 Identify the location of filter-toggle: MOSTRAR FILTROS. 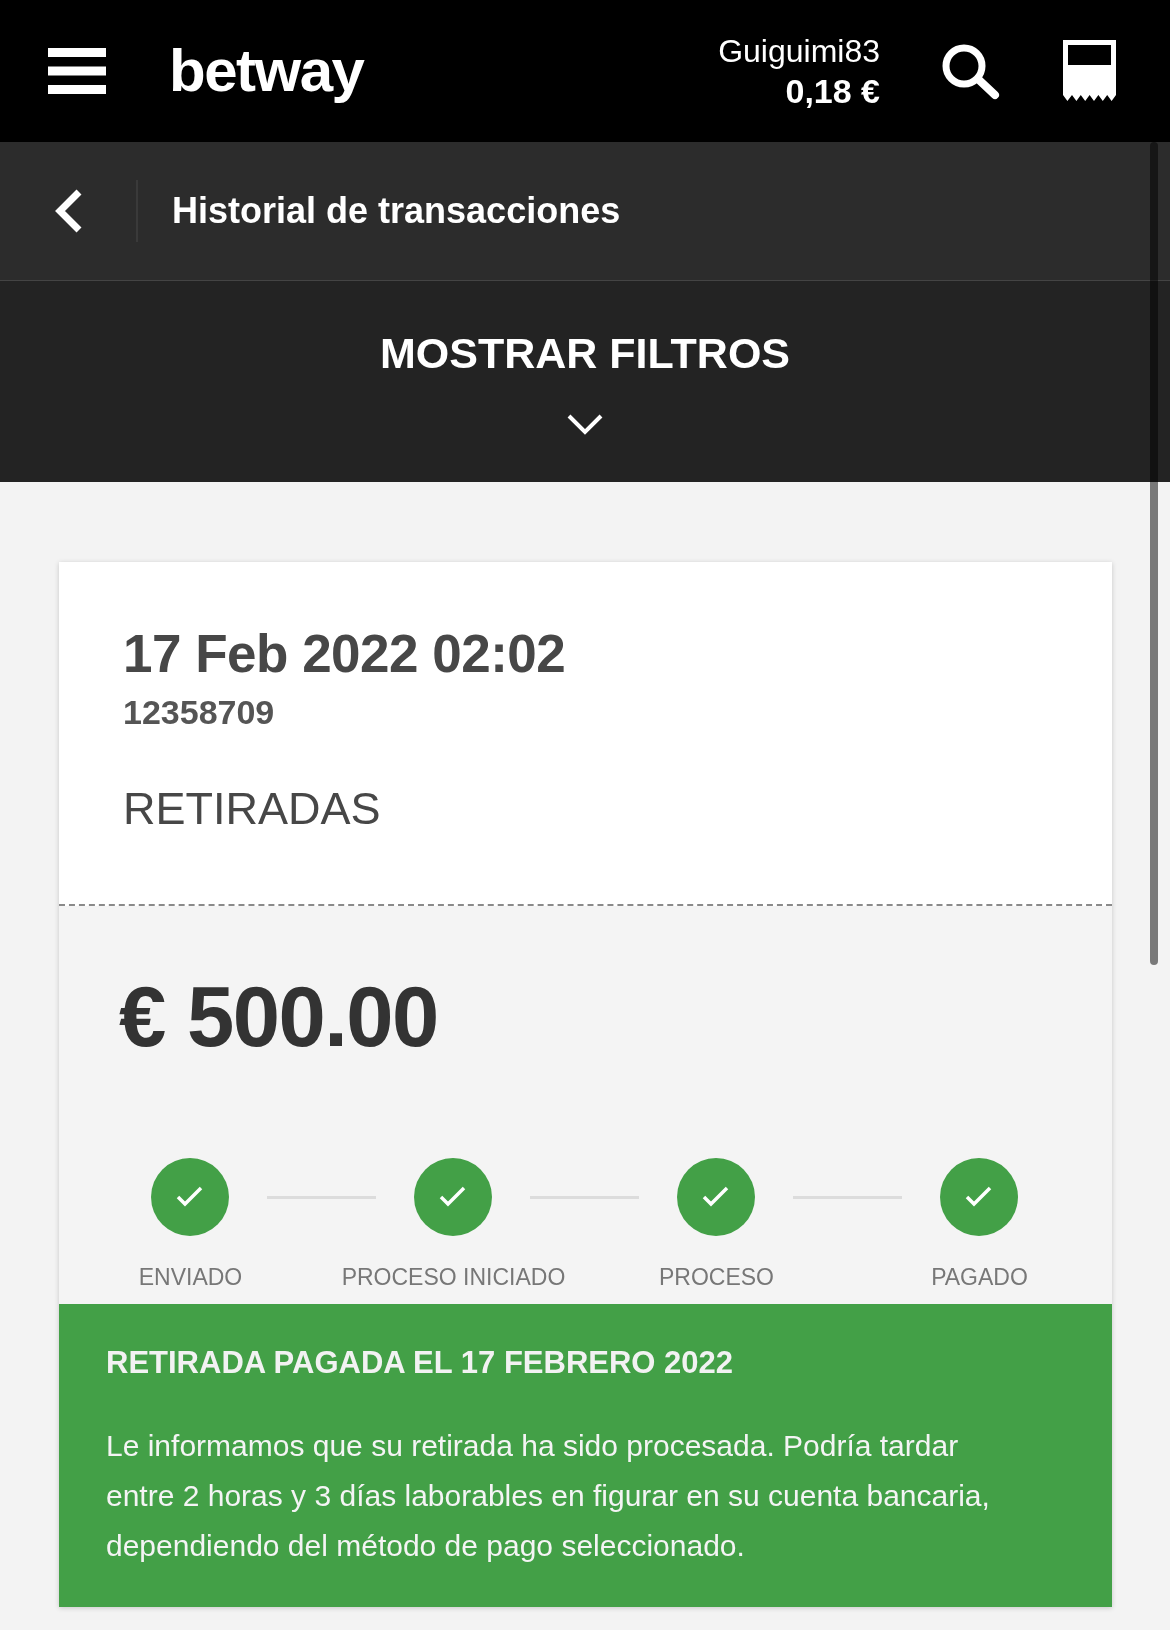
(585, 381).